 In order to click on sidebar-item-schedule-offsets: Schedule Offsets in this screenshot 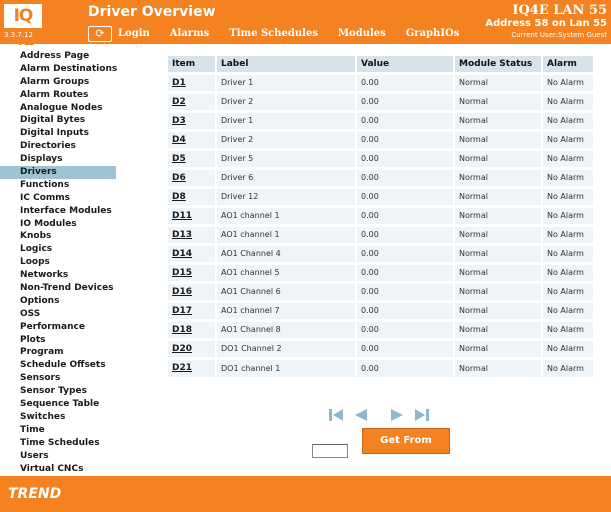, I will do `click(70, 365)`.